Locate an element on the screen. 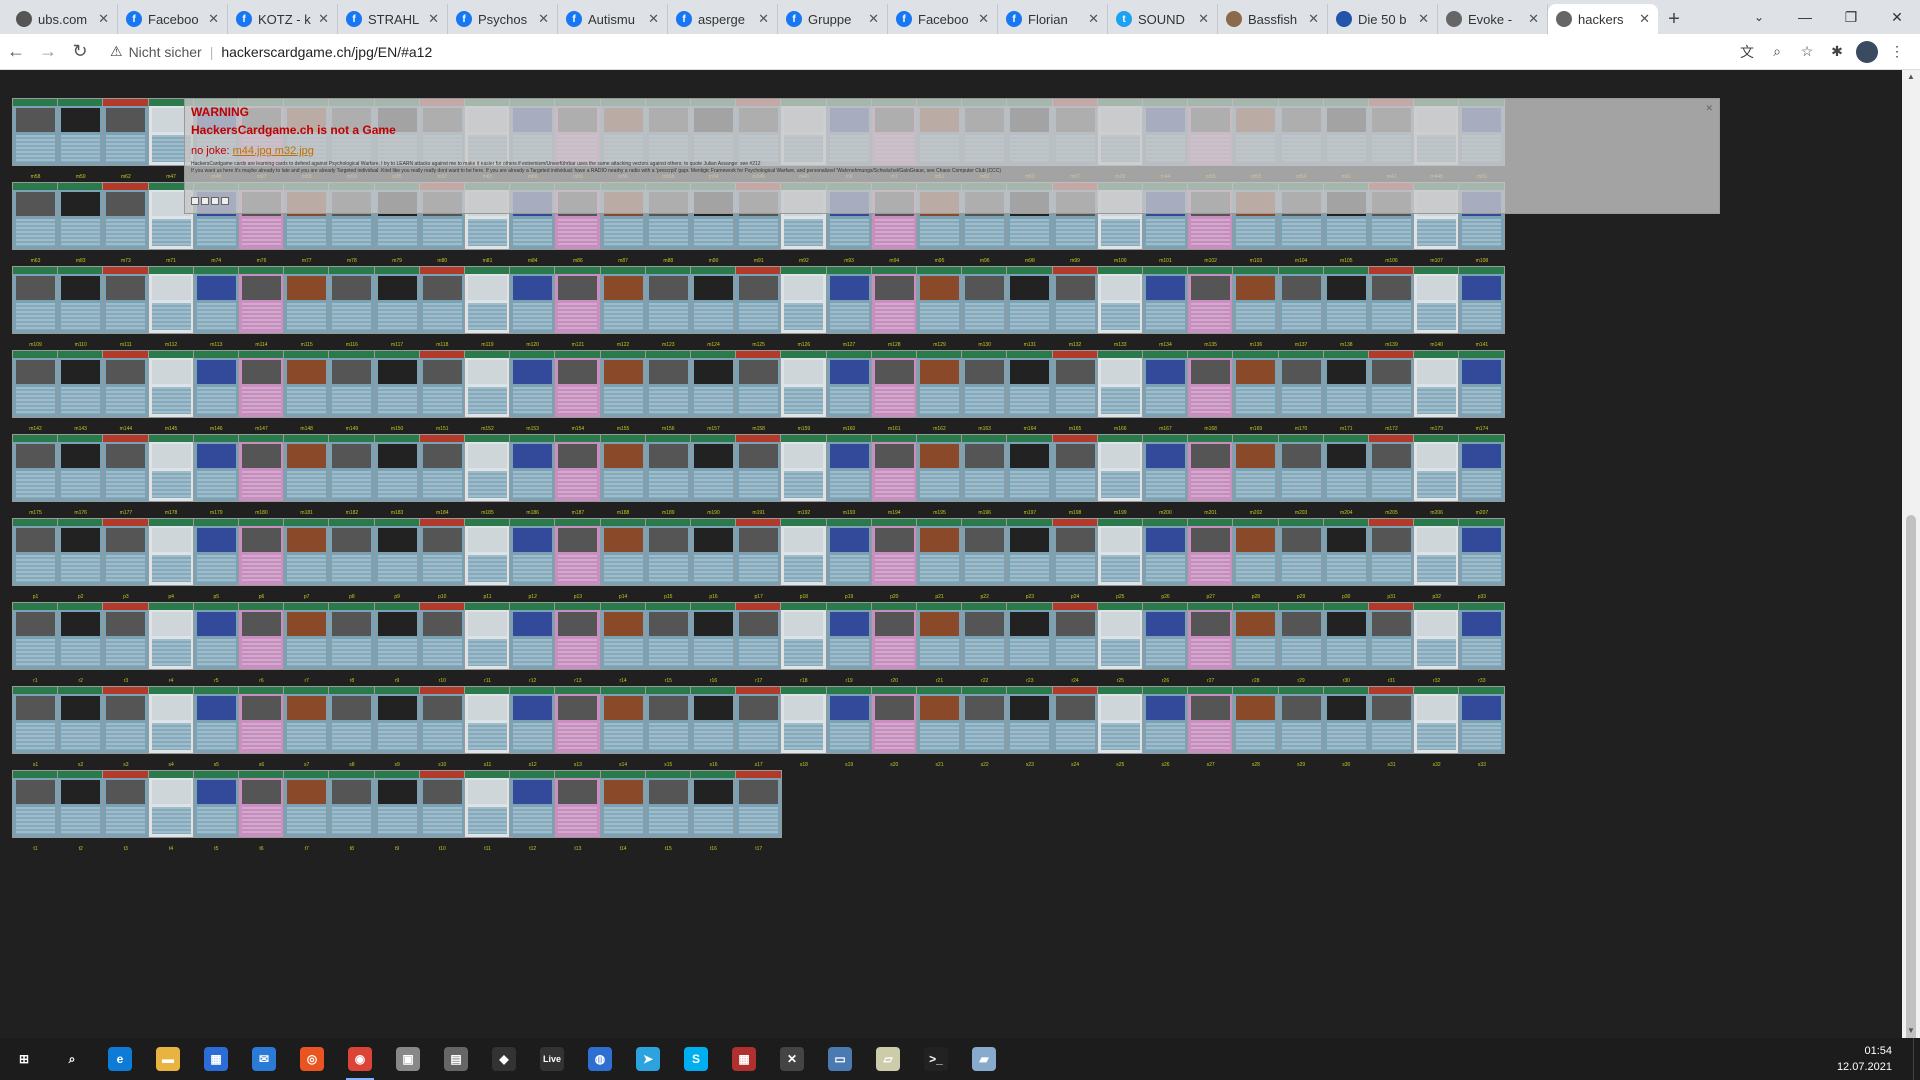  card-label: r25 is located at coordinates (1120, 681).